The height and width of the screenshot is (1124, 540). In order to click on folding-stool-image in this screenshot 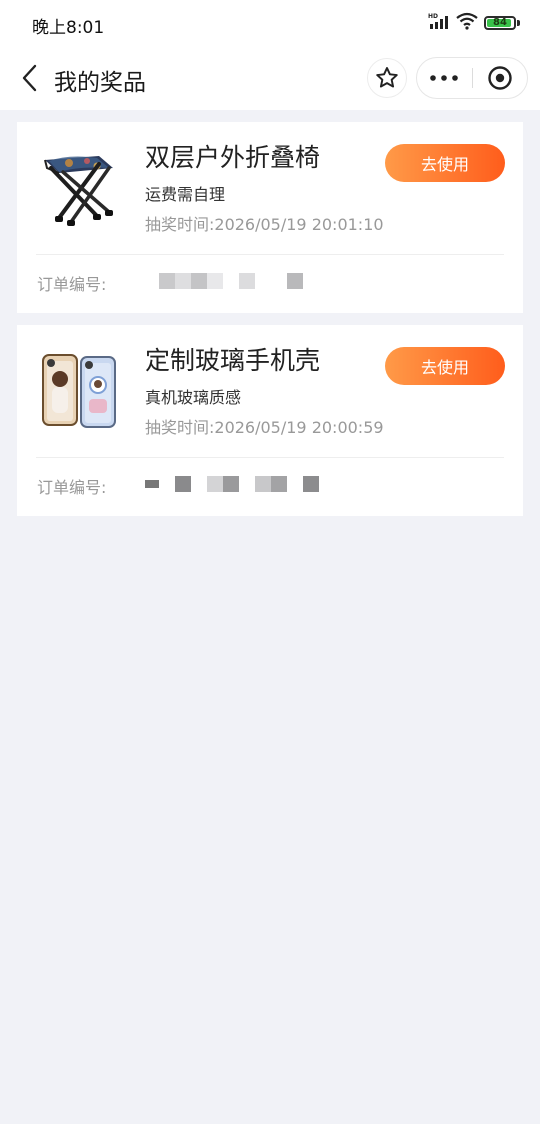, I will do `click(79, 188)`.